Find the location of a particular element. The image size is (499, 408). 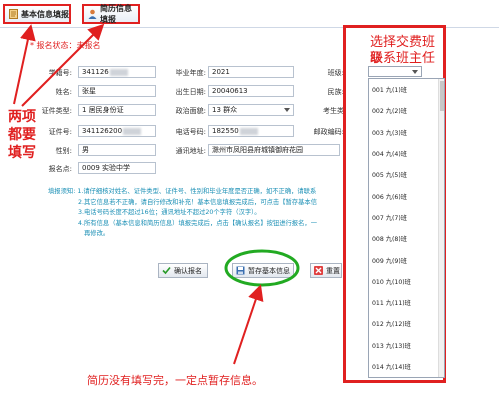

save-button-highlight is located at coordinates (262, 268).